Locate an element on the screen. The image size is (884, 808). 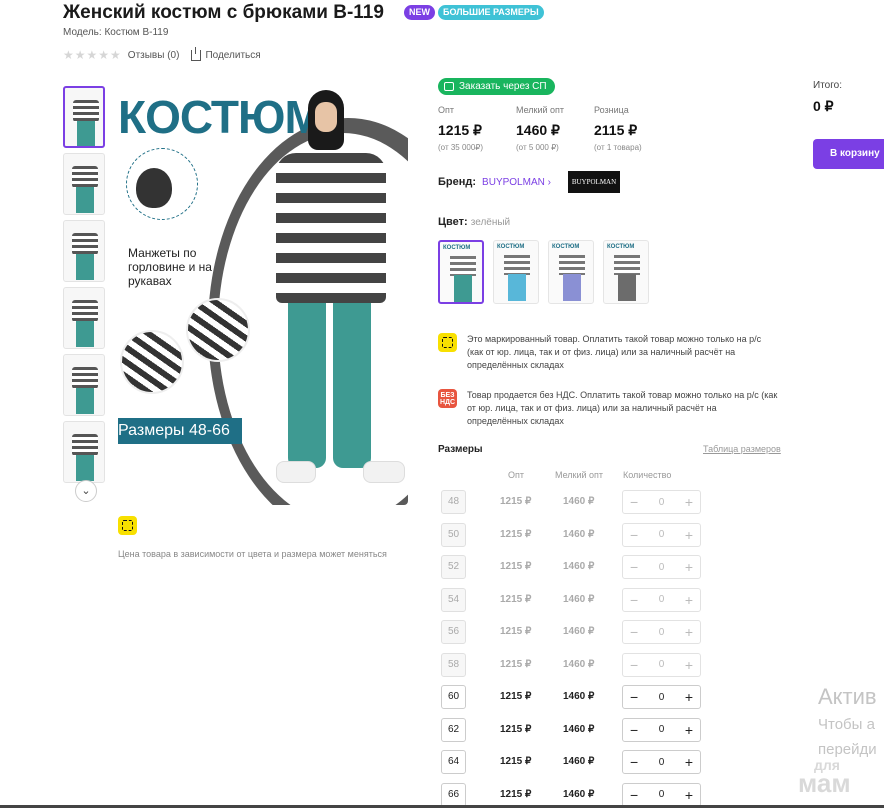
thumbnail-strip is located at coordinates (86, 287).